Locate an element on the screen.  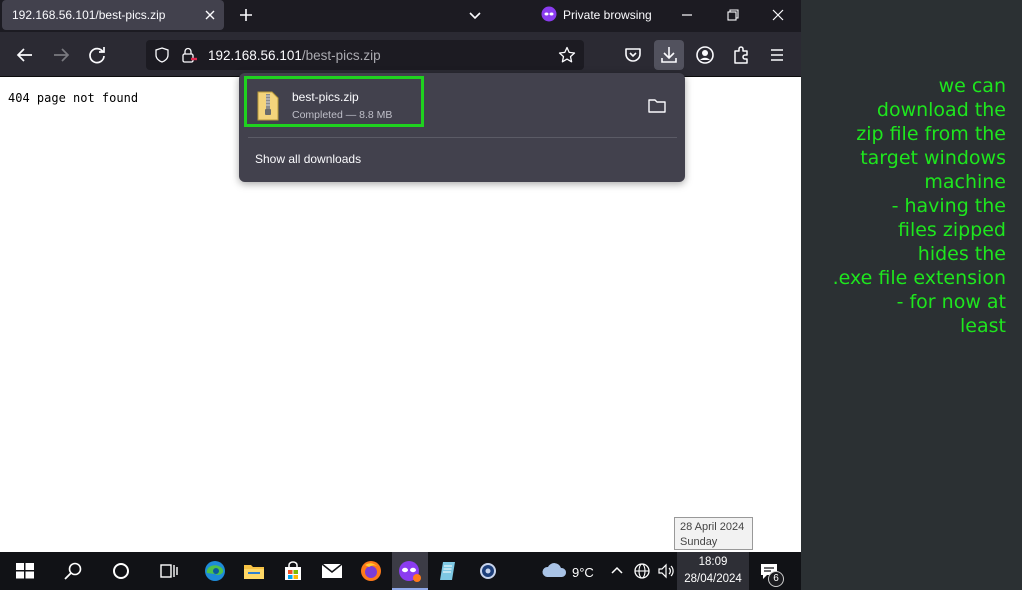
edge-icon is located at coordinates (215, 571).